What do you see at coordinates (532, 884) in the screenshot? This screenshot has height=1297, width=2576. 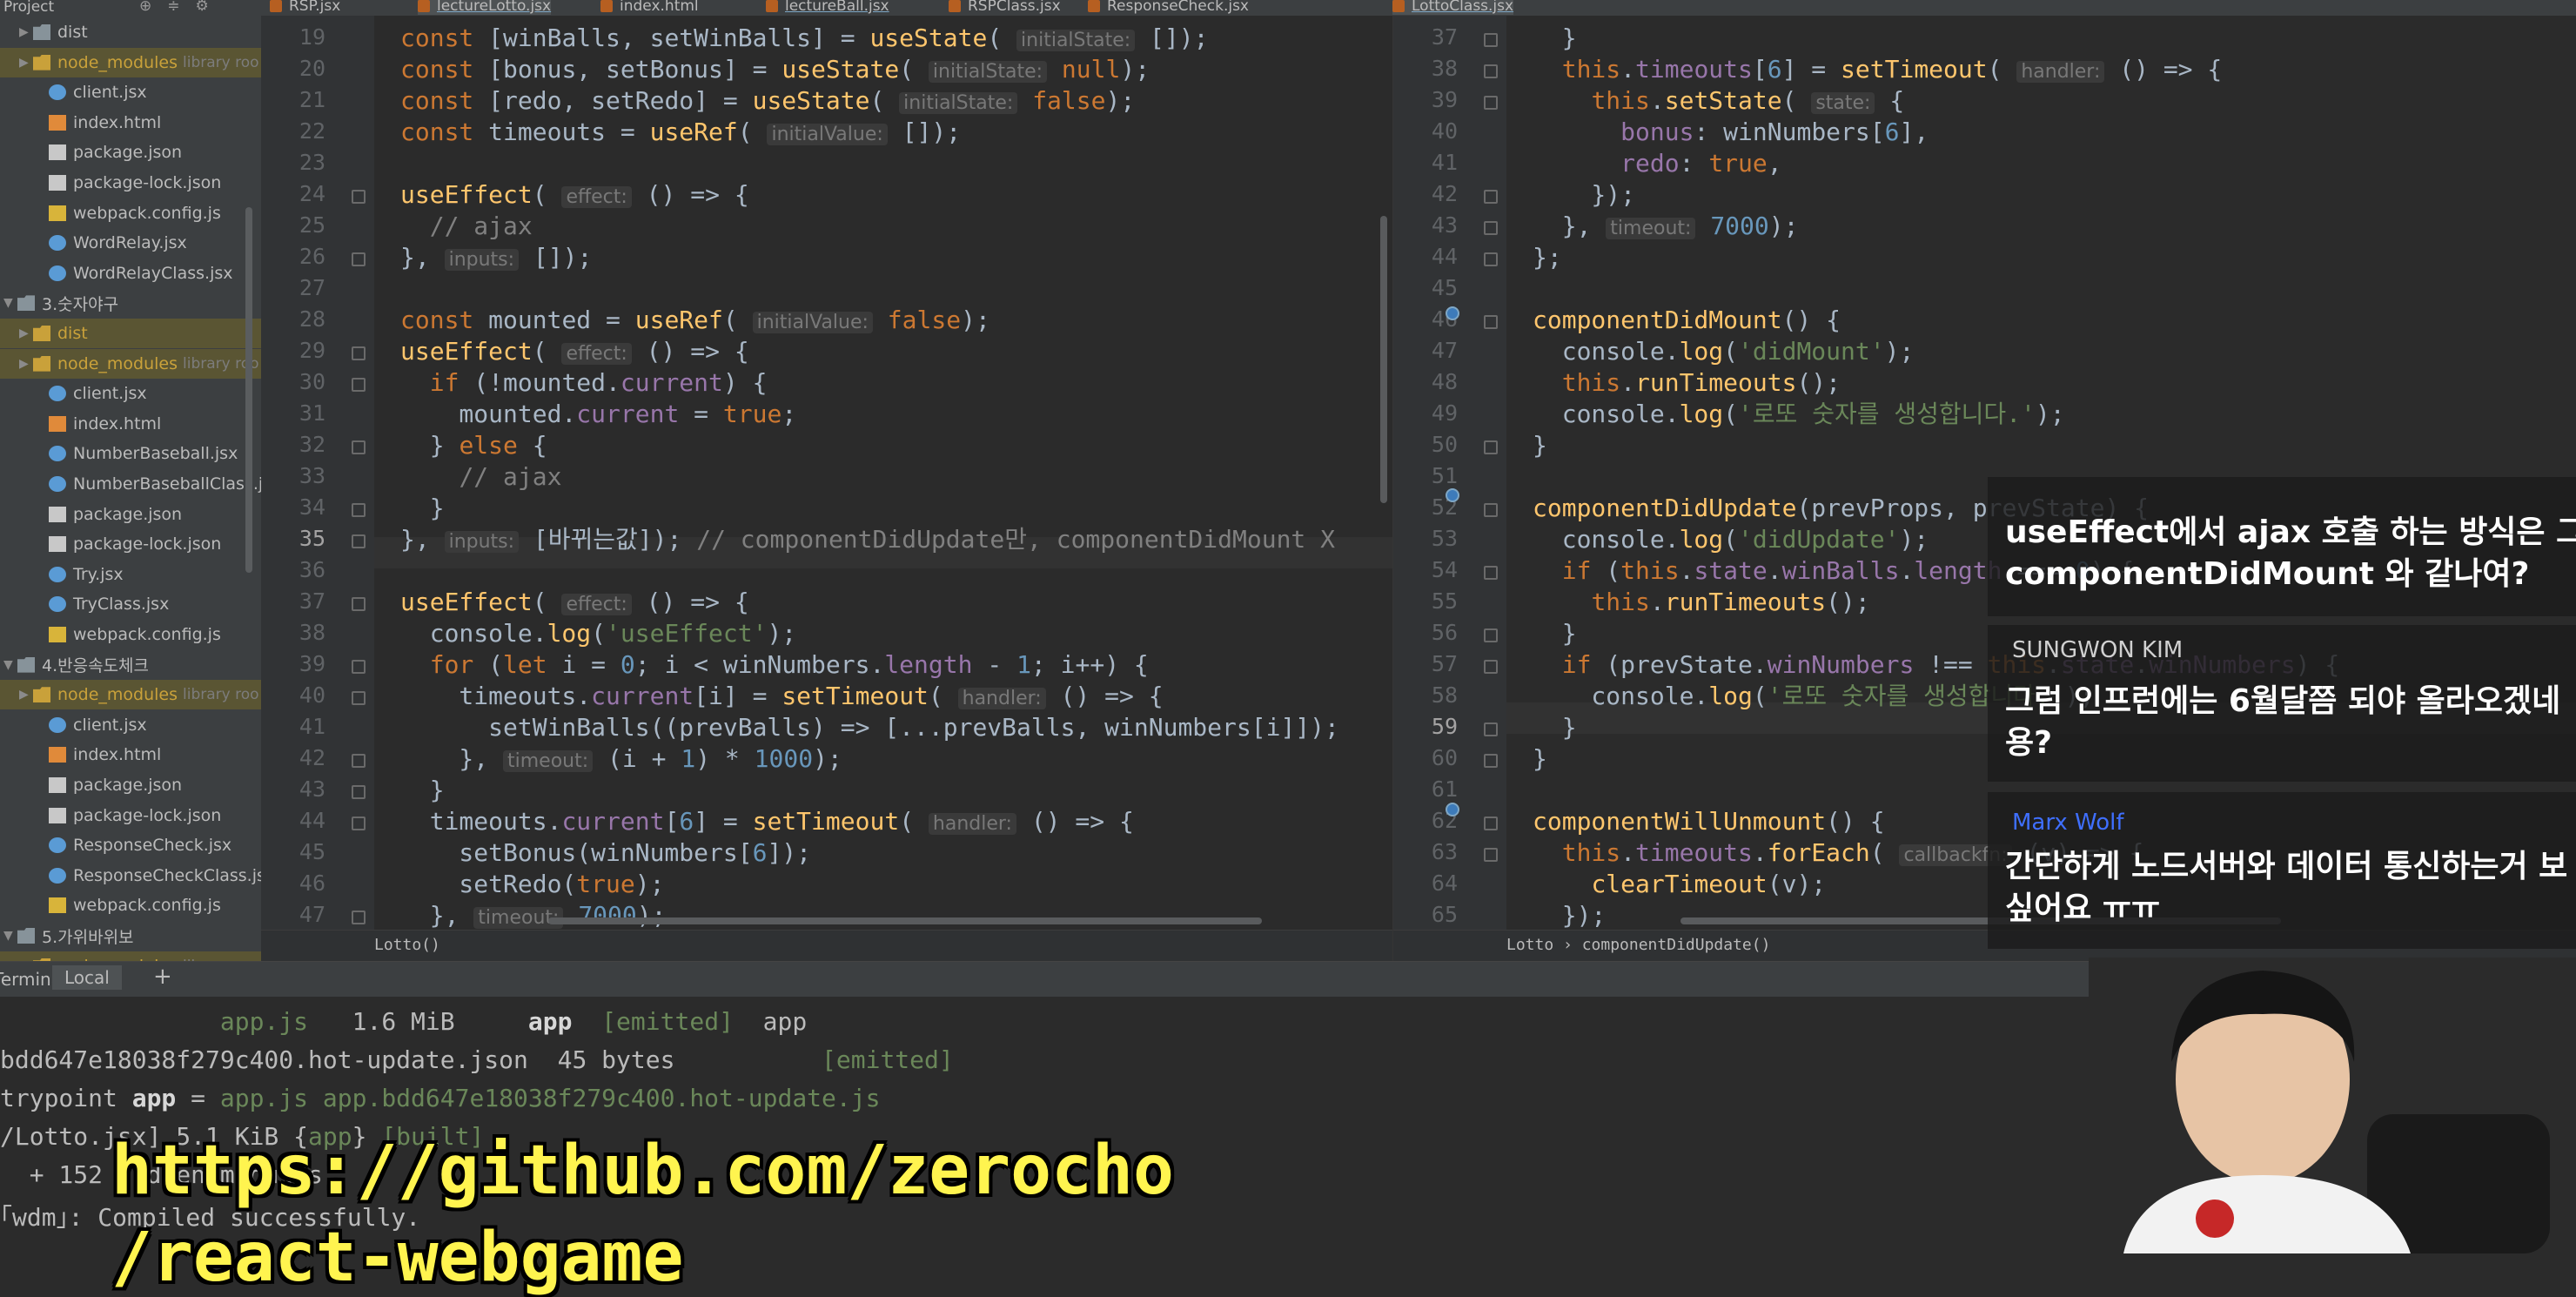 I see `code-line: setRedo(true);` at bounding box center [532, 884].